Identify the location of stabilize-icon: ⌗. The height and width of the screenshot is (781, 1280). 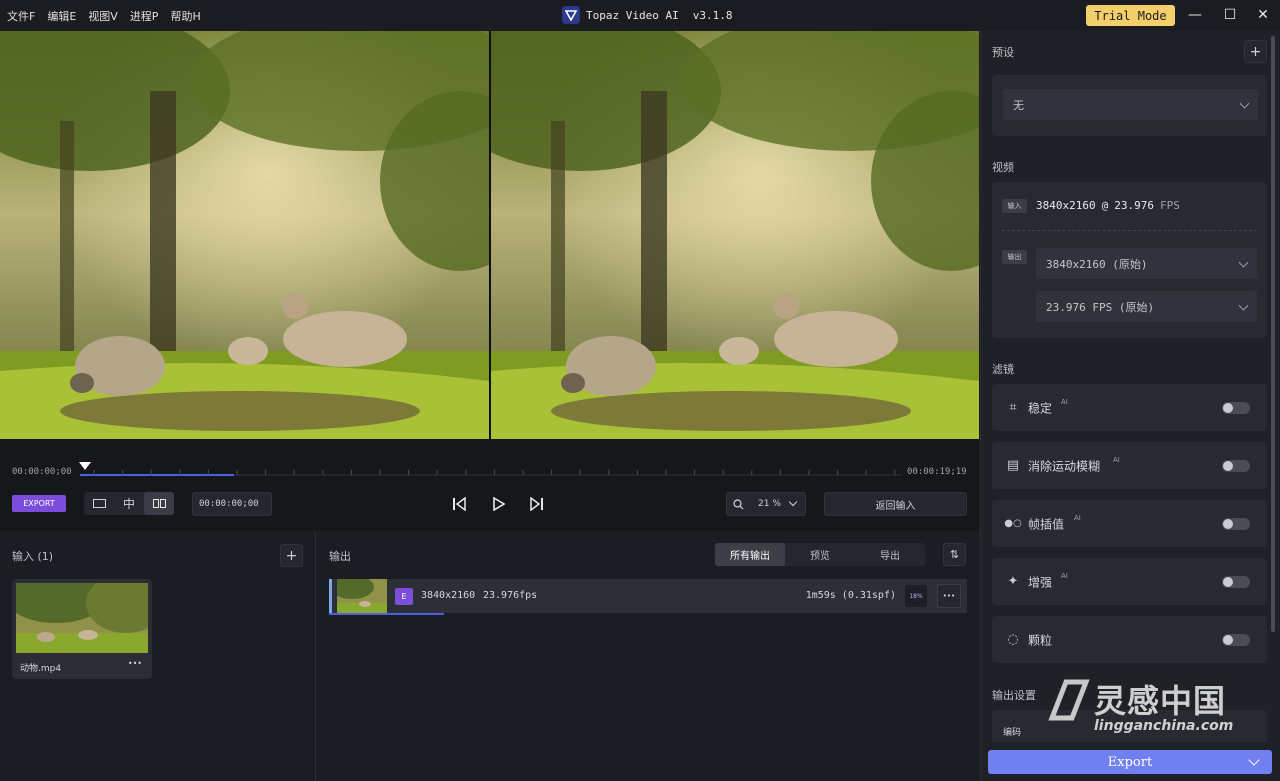
(1013, 407).